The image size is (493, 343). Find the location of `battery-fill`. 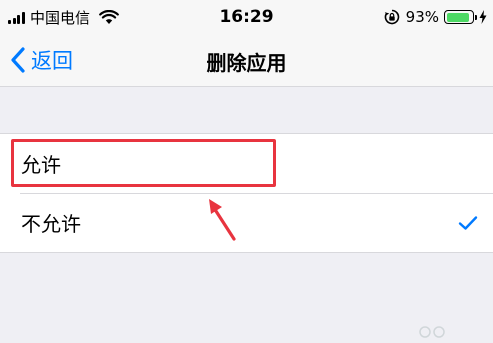

battery-fill is located at coordinates (457, 17).